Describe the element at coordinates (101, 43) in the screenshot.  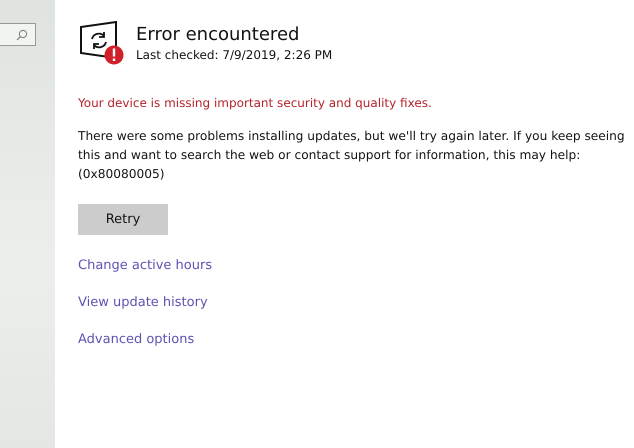
I see `update-error-icon` at that location.